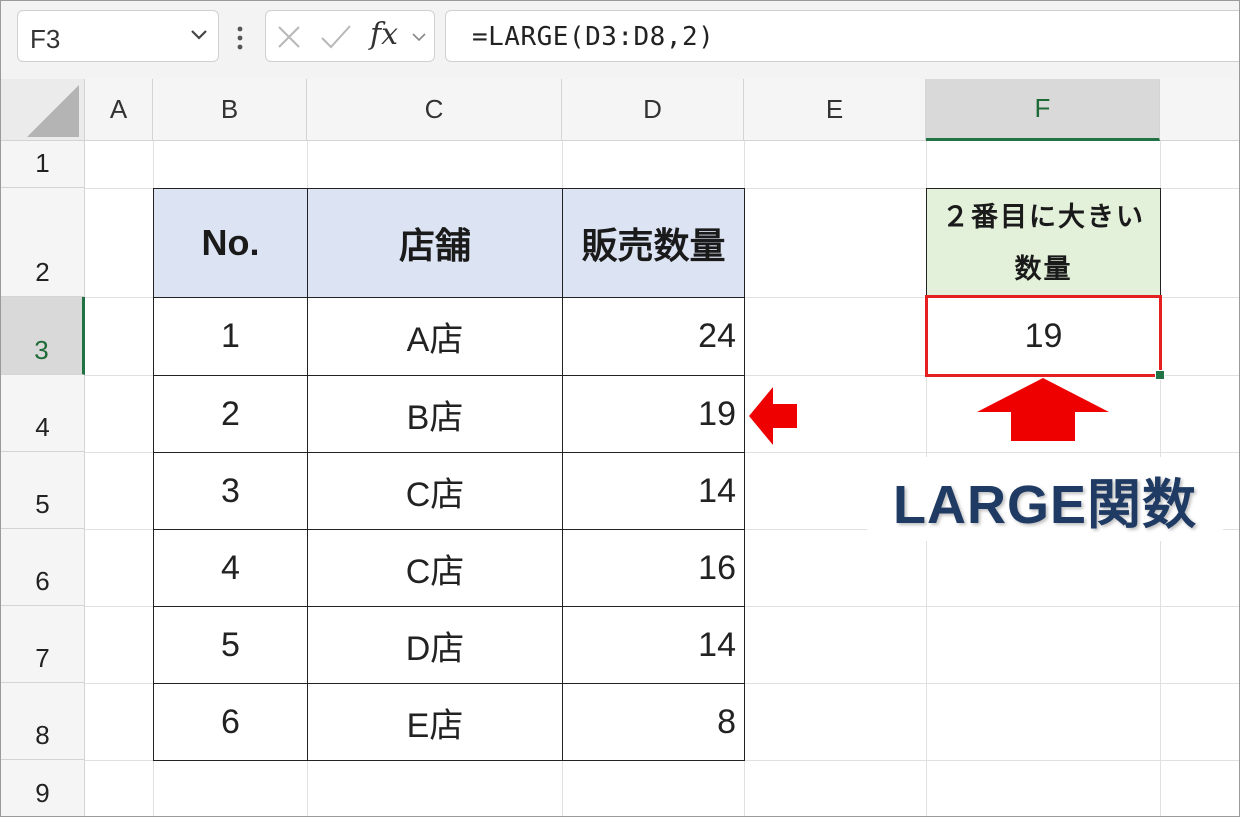 The height and width of the screenshot is (817, 1240). I want to click on column-header-b: B, so click(230, 110).